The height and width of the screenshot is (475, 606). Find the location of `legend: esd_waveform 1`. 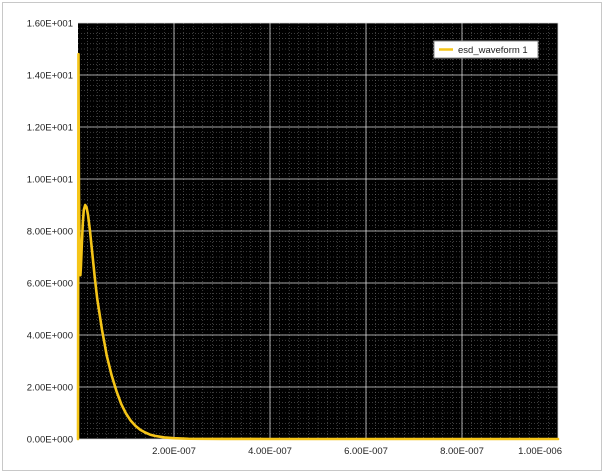

legend: esd_waveform 1 is located at coordinates (486, 49).